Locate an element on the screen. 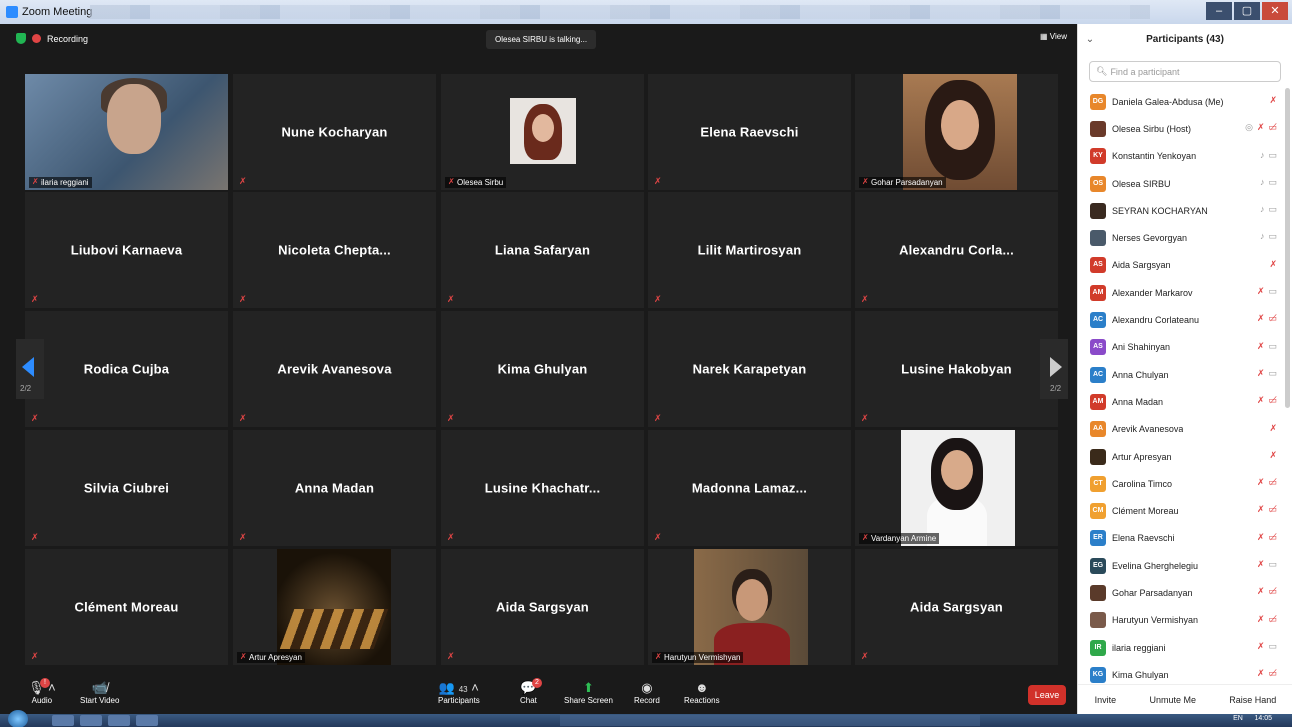 This screenshot has width=1292, height=727. participant-name-label: Vardanyan Armine is located at coordinates (899, 538).